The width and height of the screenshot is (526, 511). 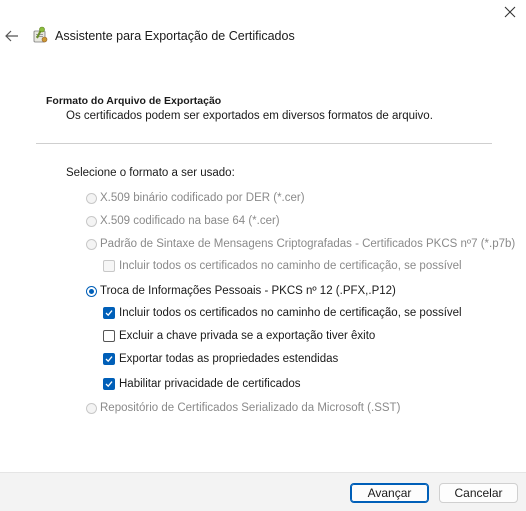 I want to click on back-arrow-icon, so click(x=11, y=36).